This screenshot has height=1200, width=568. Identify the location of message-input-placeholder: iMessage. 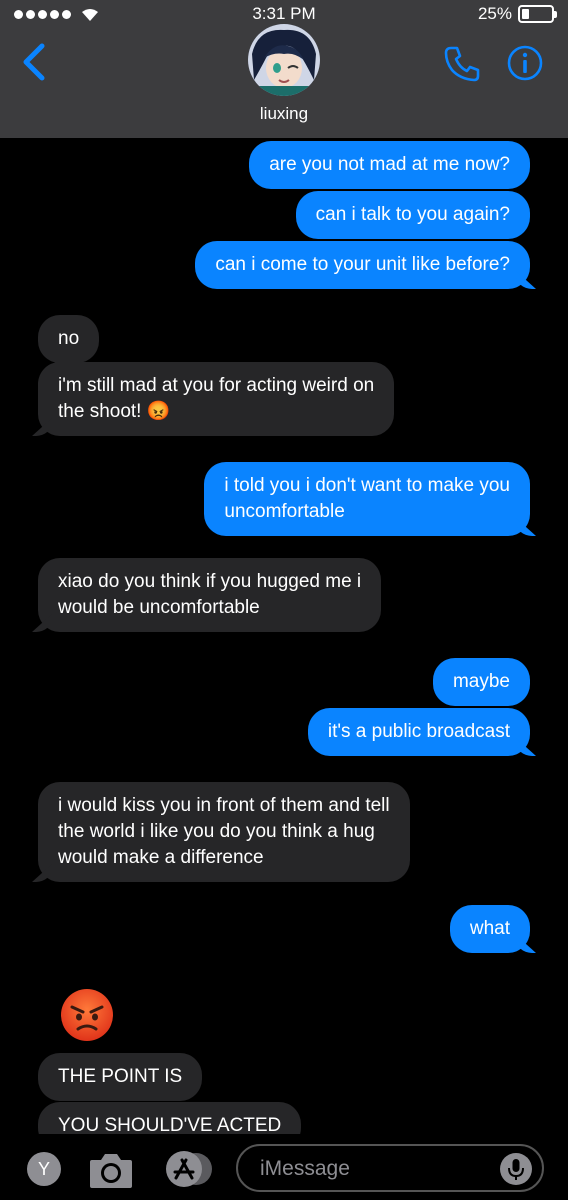
(305, 1168).